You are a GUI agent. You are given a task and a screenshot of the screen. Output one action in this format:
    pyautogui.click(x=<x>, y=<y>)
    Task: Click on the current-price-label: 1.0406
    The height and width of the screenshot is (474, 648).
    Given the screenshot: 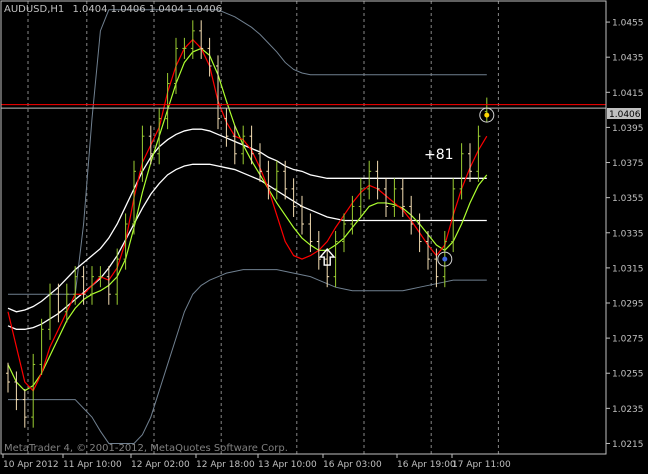 What is the action you would take?
    pyautogui.click(x=625, y=115)
    